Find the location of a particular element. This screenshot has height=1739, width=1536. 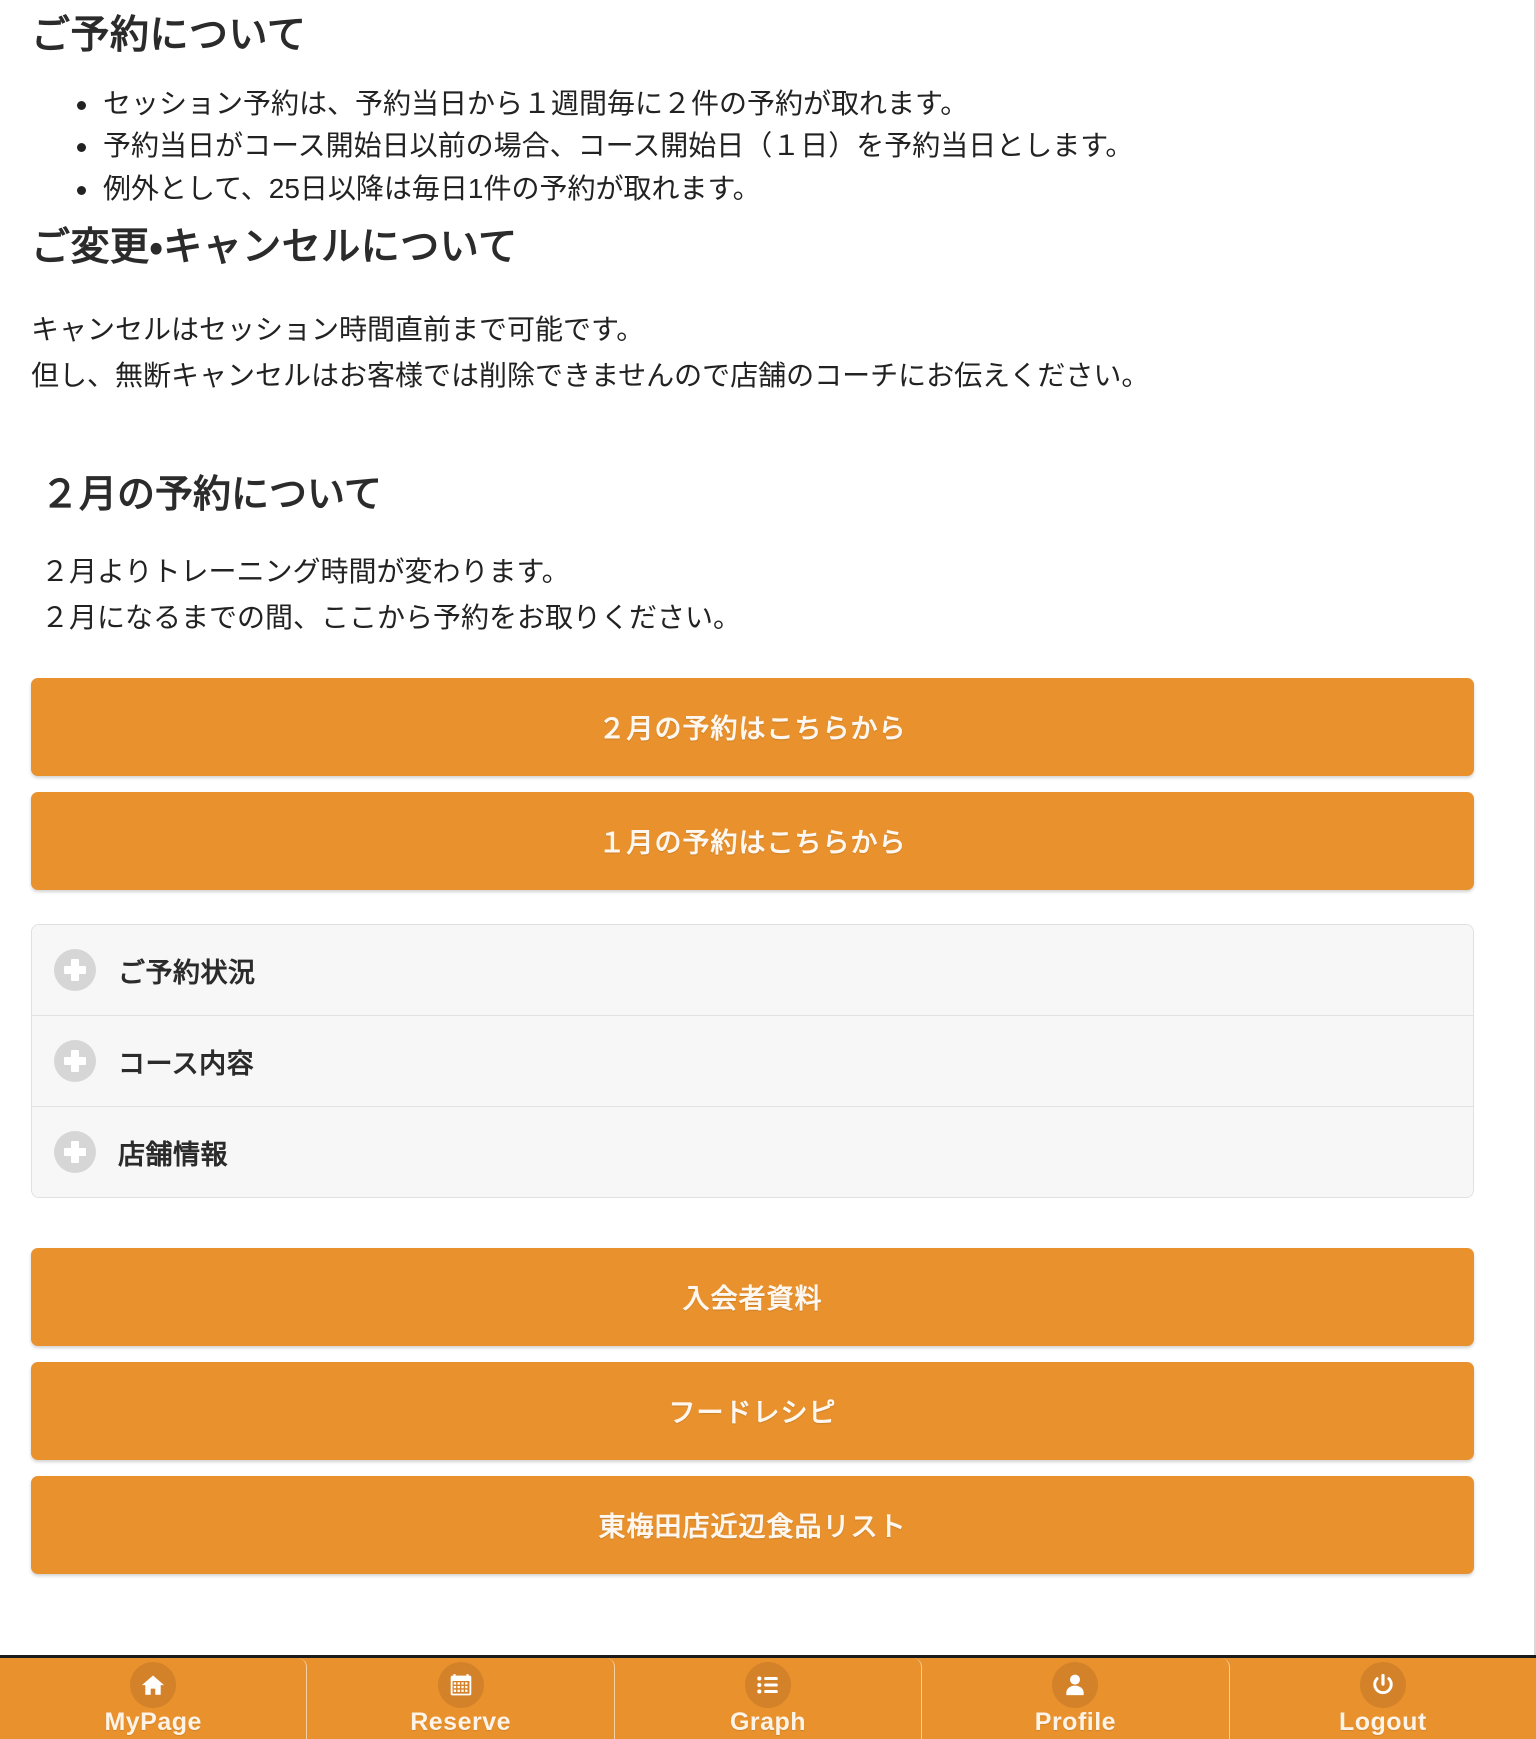

nav-label: Graph is located at coordinates (768, 1722).